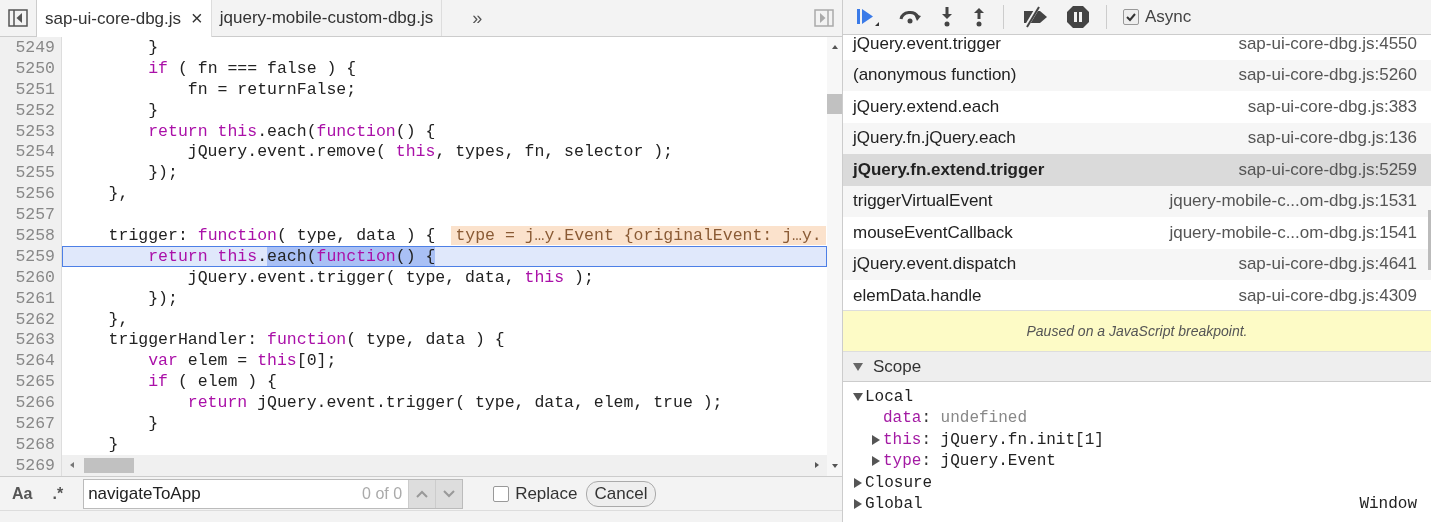  Describe the element at coordinates (955, 418) in the screenshot. I see `property-entry: data: undefined` at that location.